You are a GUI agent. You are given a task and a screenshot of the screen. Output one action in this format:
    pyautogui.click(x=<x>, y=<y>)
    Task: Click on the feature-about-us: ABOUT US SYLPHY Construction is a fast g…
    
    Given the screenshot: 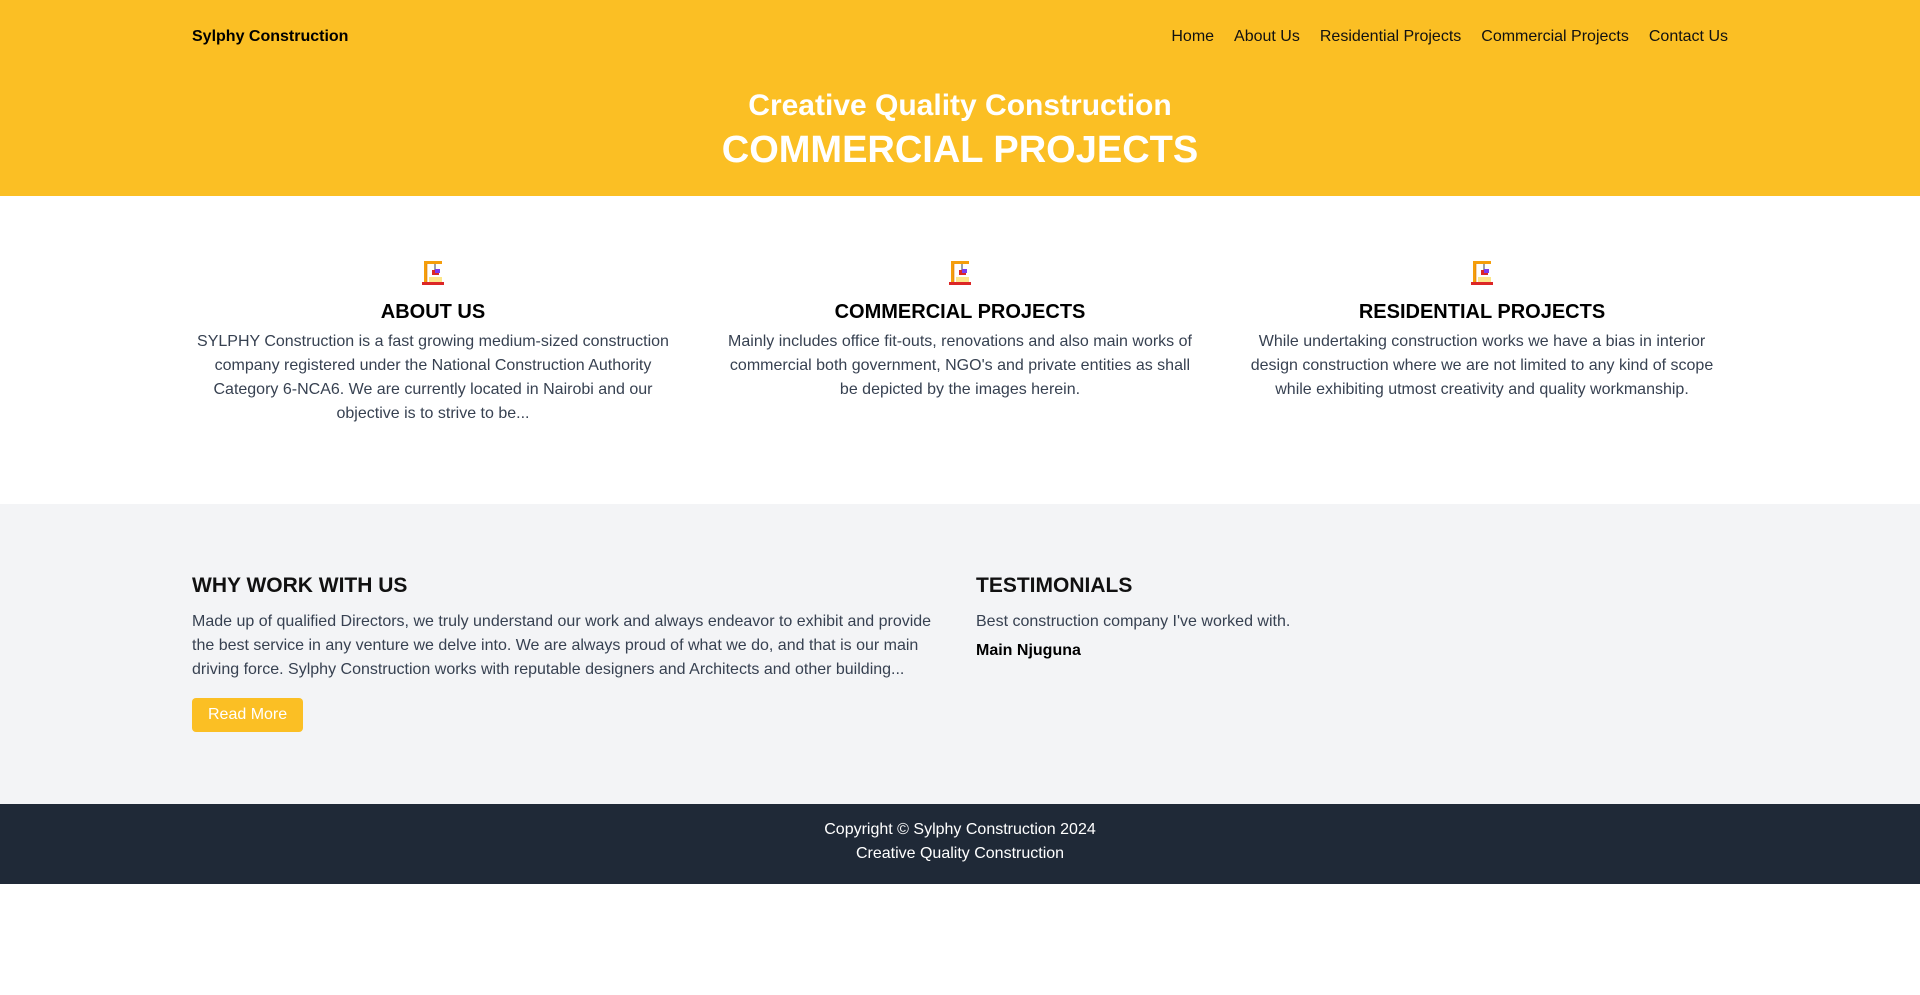 What is the action you would take?
    pyautogui.click(x=433, y=342)
    